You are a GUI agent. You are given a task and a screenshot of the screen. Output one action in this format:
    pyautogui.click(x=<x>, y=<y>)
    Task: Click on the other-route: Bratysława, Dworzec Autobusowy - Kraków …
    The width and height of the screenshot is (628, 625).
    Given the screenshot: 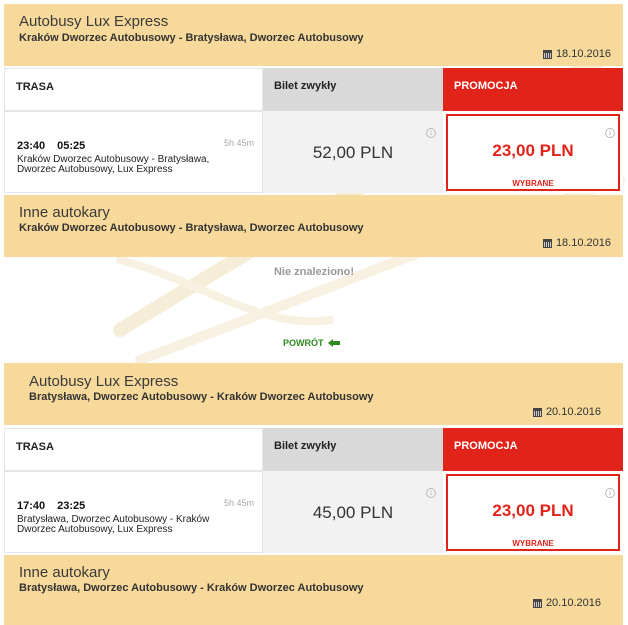 What is the action you would take?
    pyautogui.click(x=191, y=588)
    